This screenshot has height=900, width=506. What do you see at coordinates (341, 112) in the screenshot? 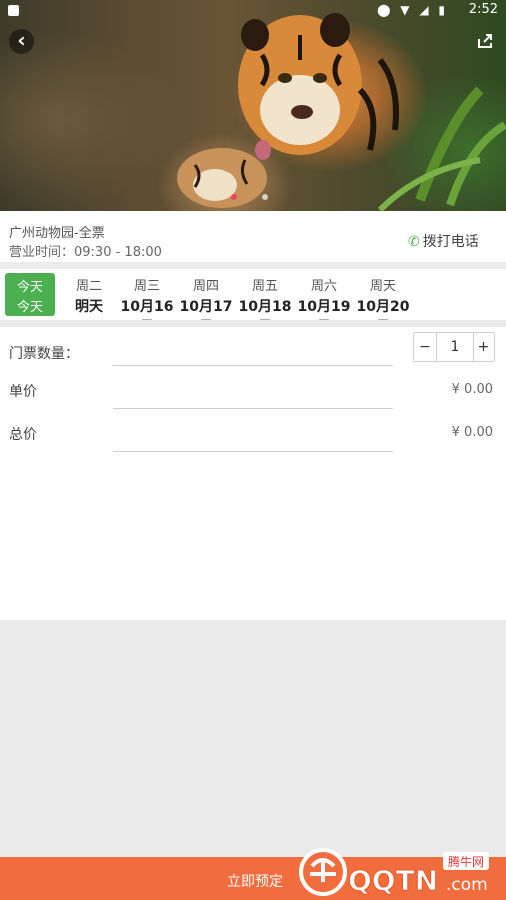
I see `tiger-illustration` at bounding box center [341, 112].